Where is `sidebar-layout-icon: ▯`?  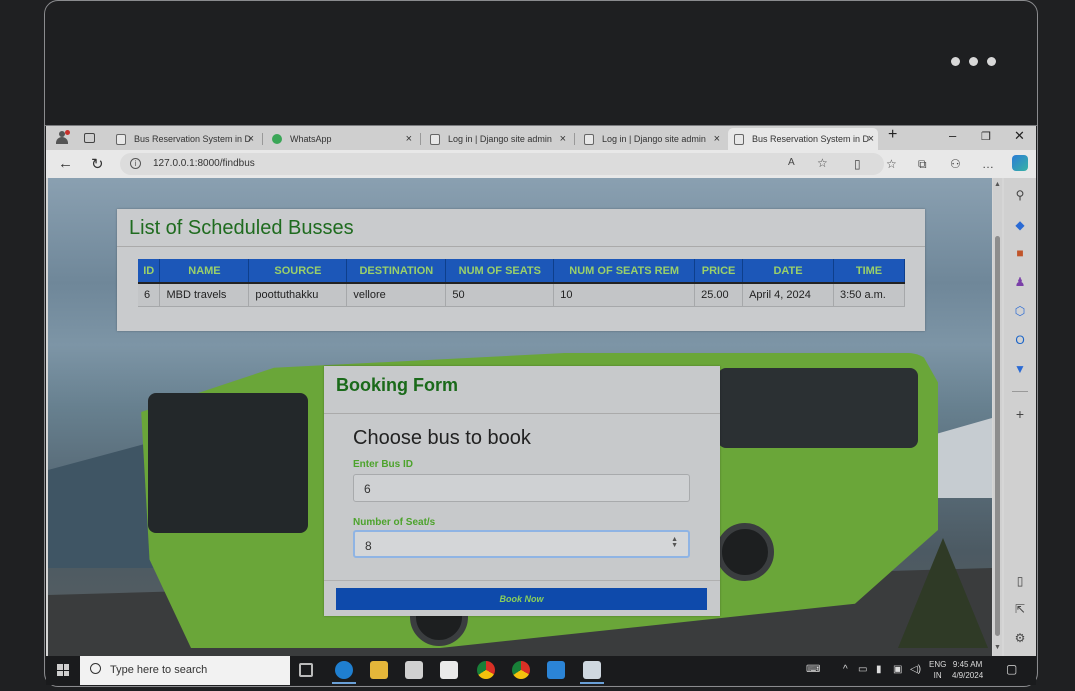 sidebar-layout-icon: ▯ is located at coordinates (1020, 581).